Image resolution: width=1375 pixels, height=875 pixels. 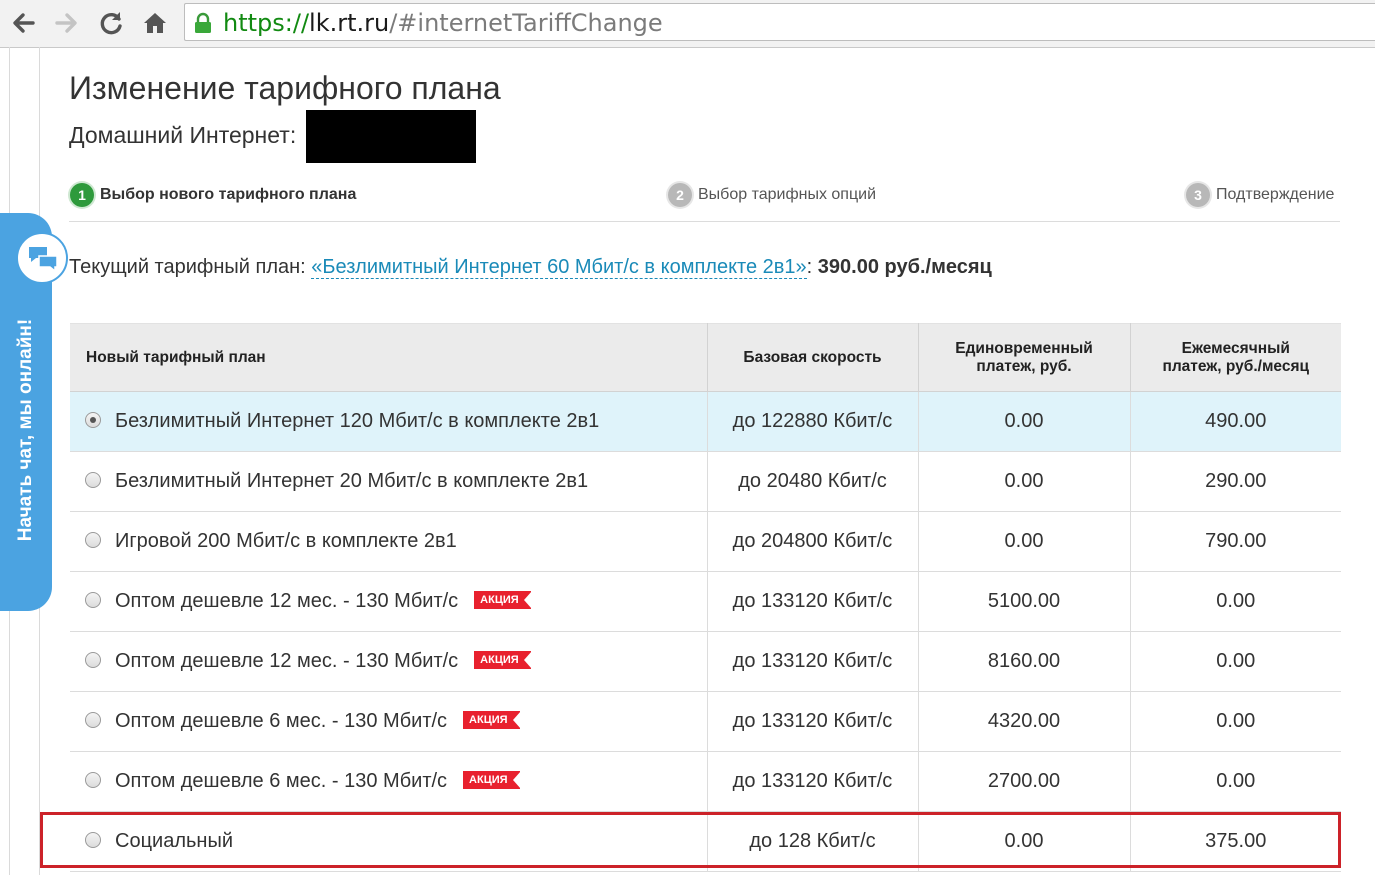 What do you see at coordinates (1235, 541) in the screenshot?
I see `plan-monthly: 790.00` at bounding box center [1235, 541].